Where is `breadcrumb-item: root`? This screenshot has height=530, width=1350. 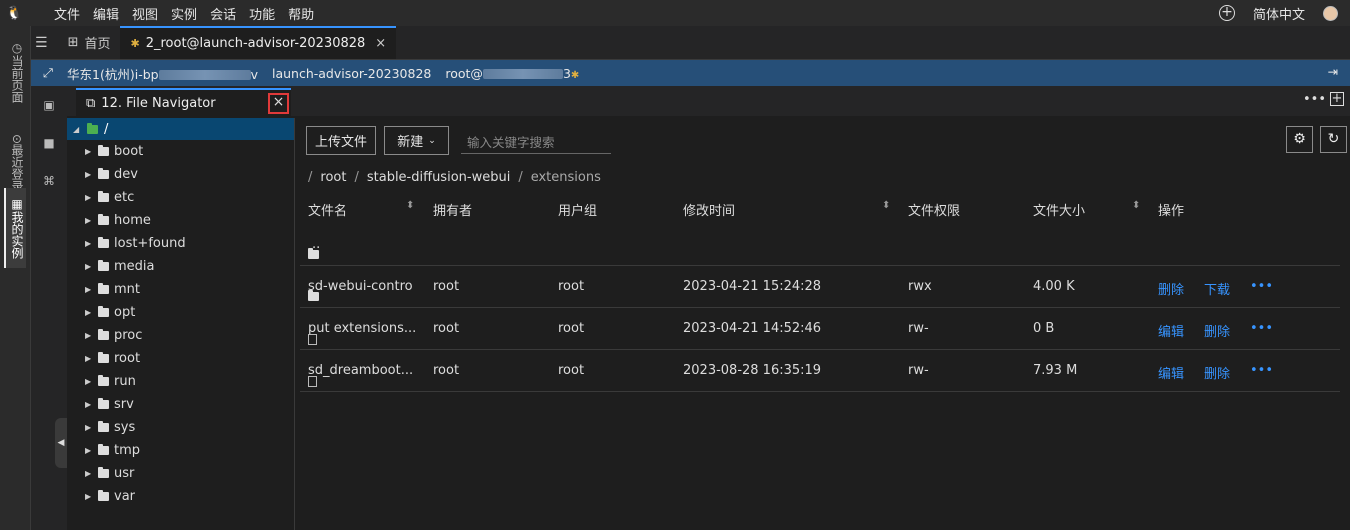
breadcrumb-item: root is located at coordinates (333, 177).